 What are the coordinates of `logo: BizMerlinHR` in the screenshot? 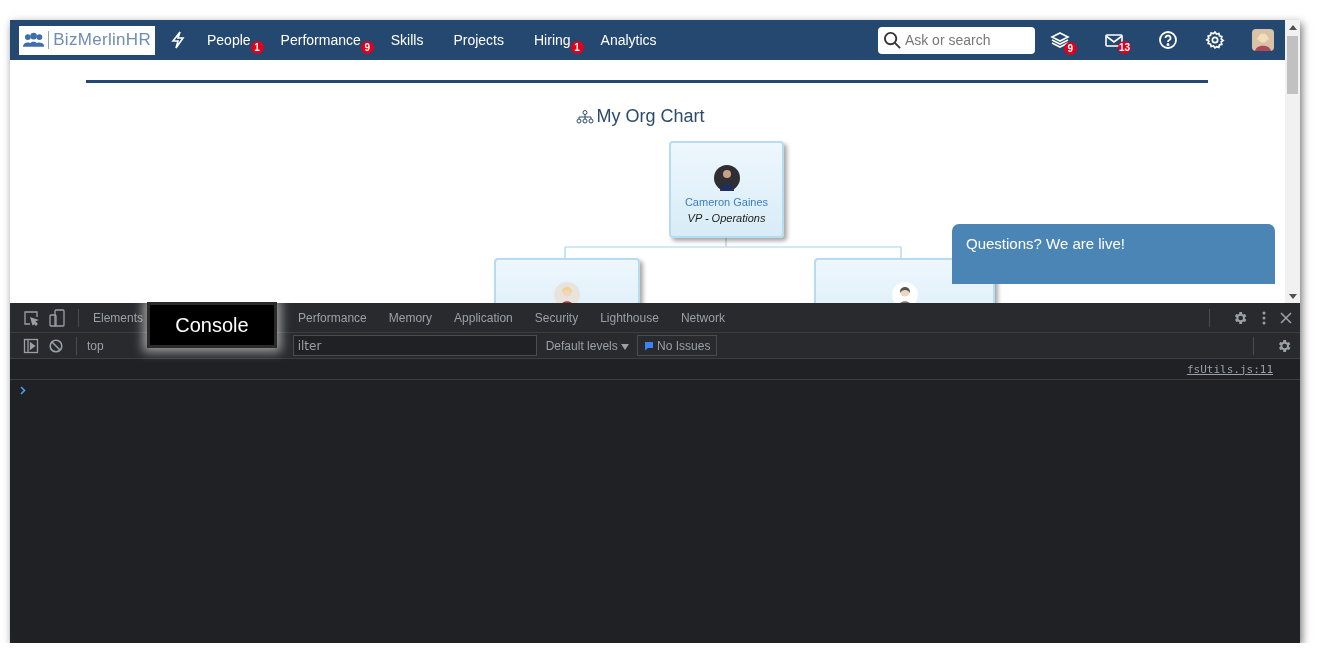 It's located at (87, 40).